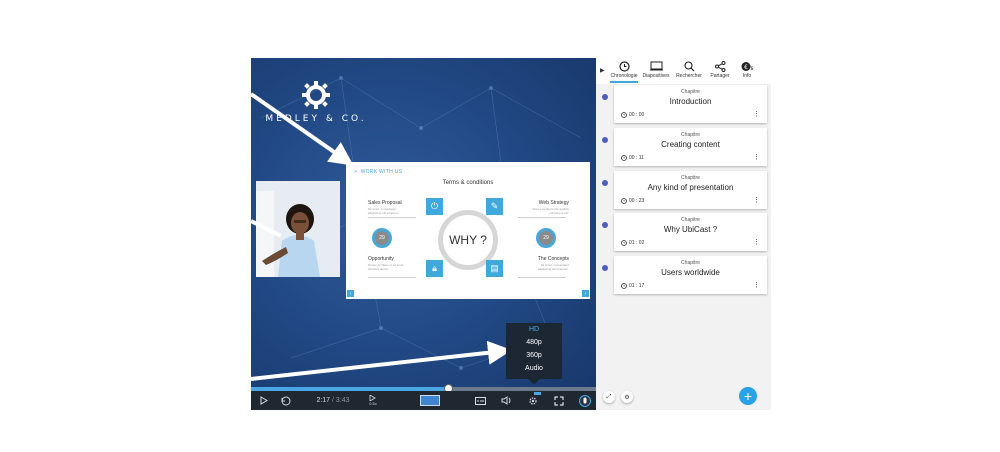 The image size is (1000, 452). I want to click on chapter-time-value: 01 : 17, so click(637, 286).